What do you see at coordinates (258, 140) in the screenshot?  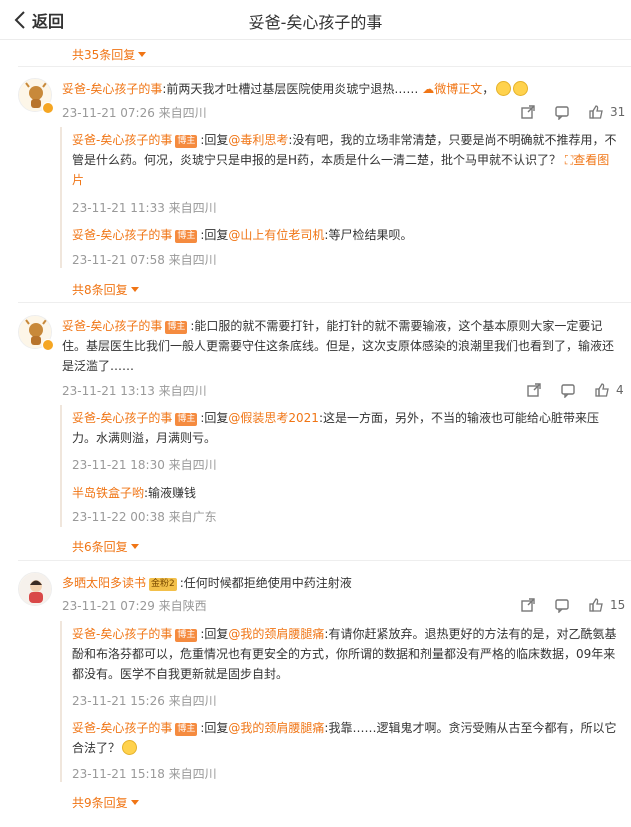 I see `mention-link: @毒利思考` at bounding box center [258, 140].